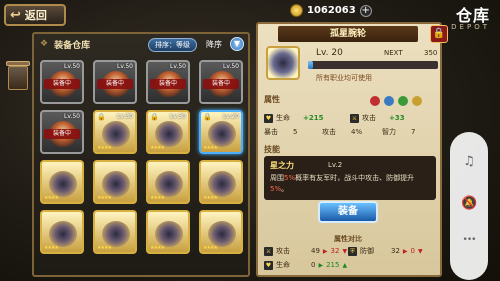  What do you see at coordinates (313, 118) in the screenshot?
I see `hp-value: +215` at bounding box center [313, 118].